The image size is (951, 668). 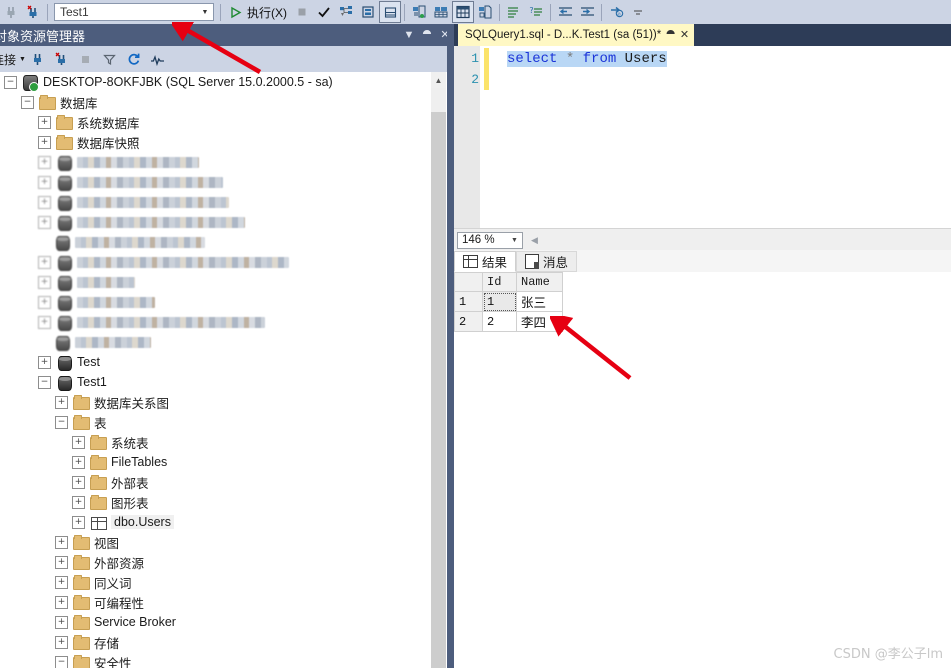 What do you see at coordinates (346, 12) in the screenshot?
I see `display-estimated-plan-icon` at bounding box center [346, 12].